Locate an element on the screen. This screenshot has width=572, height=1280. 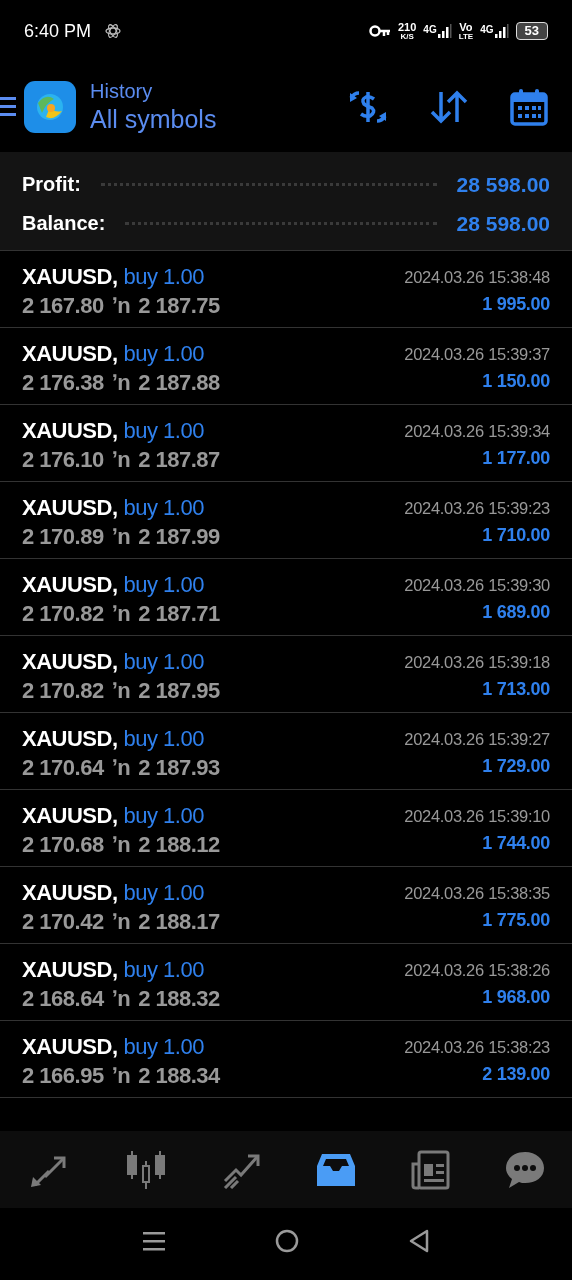
network-type: 4G is located at coordinates (487, 29).